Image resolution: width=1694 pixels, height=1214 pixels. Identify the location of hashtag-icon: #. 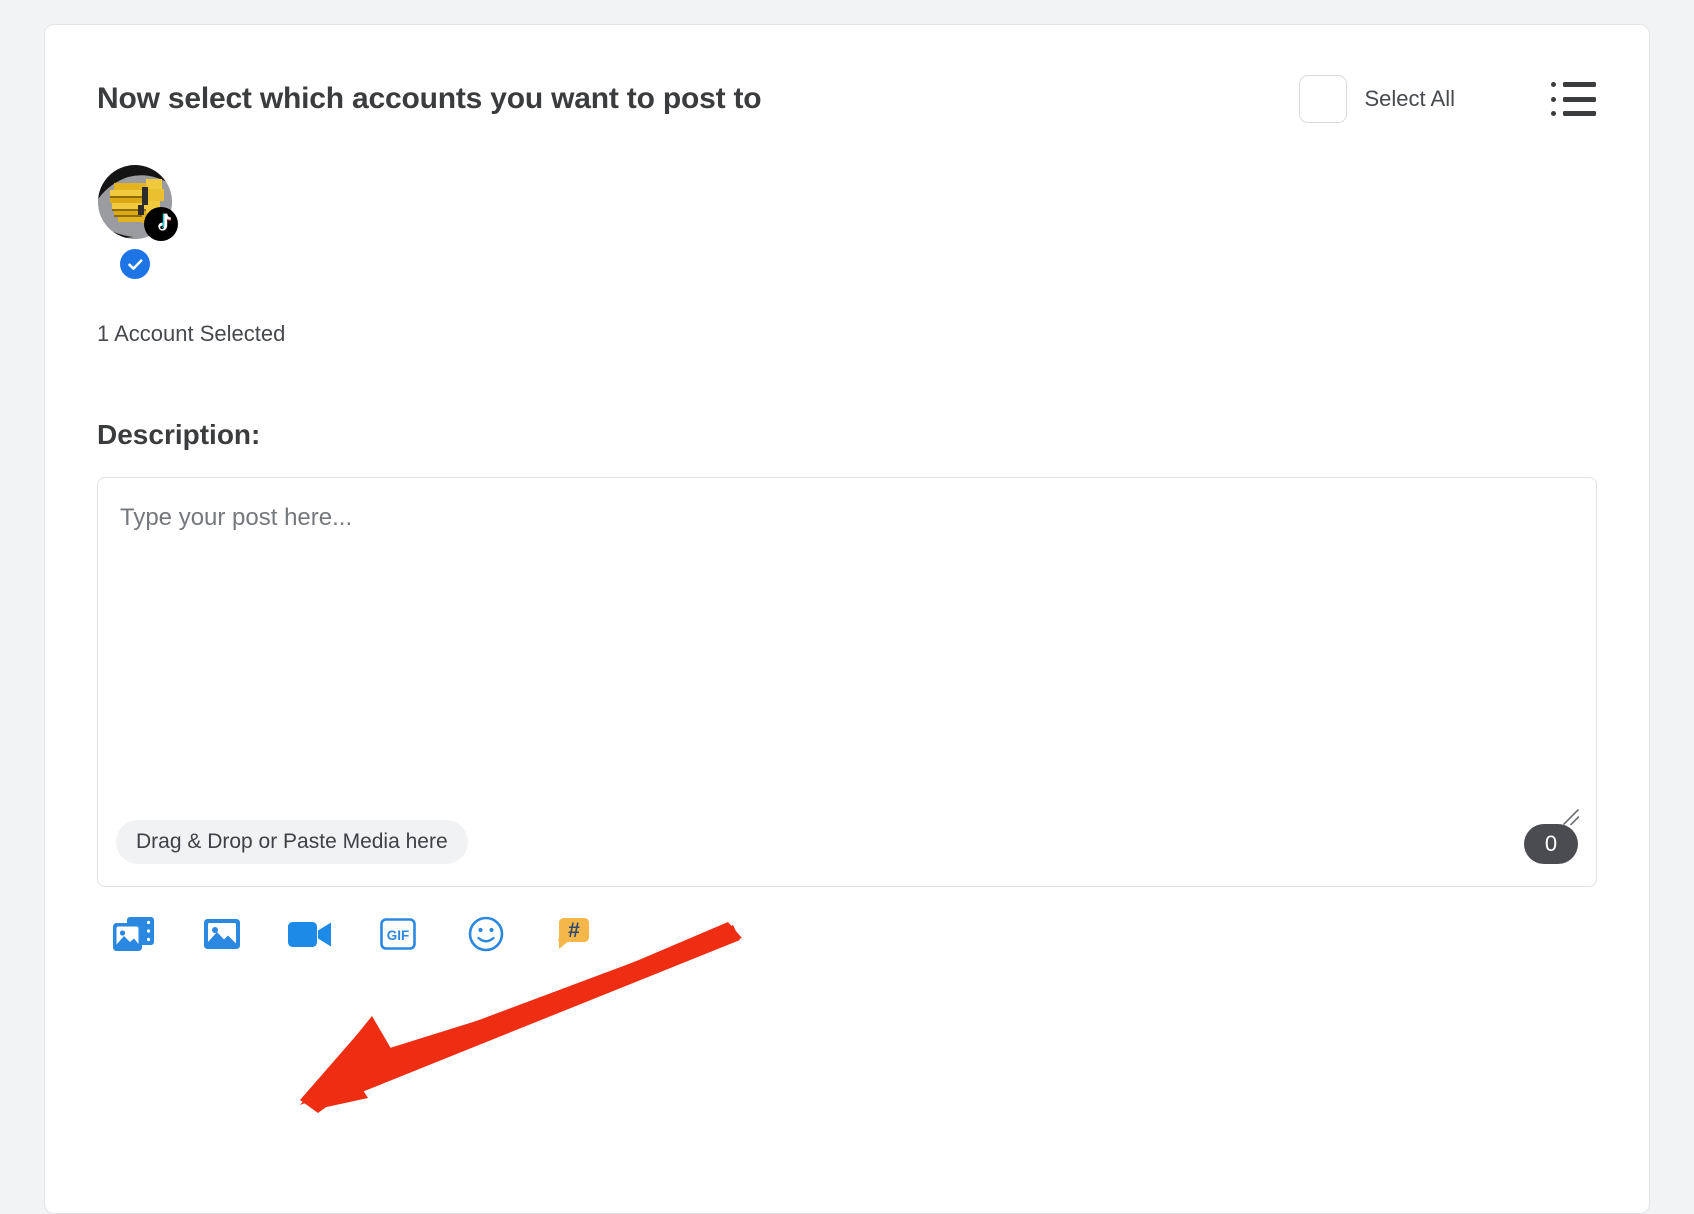
(574, 934).